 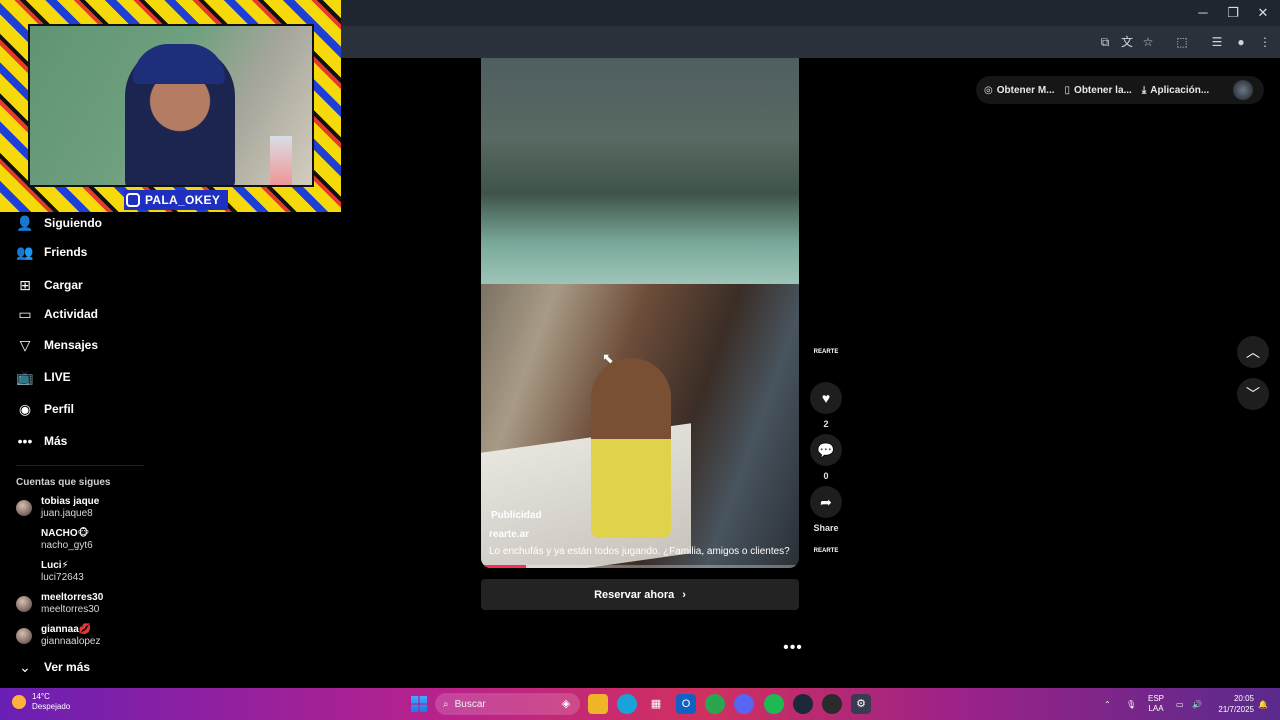 I want to click on file-explorer-icon, so click(x=598, y=704).